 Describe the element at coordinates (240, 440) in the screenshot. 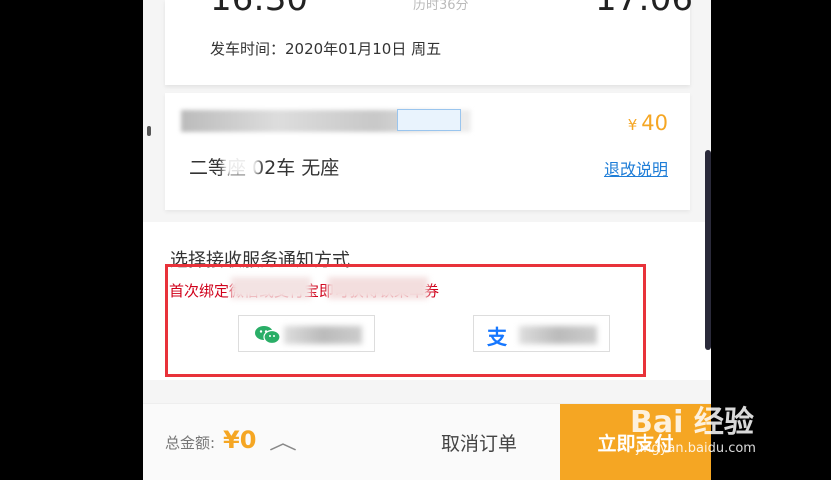

I see `total-amount: ¥0` at that location.